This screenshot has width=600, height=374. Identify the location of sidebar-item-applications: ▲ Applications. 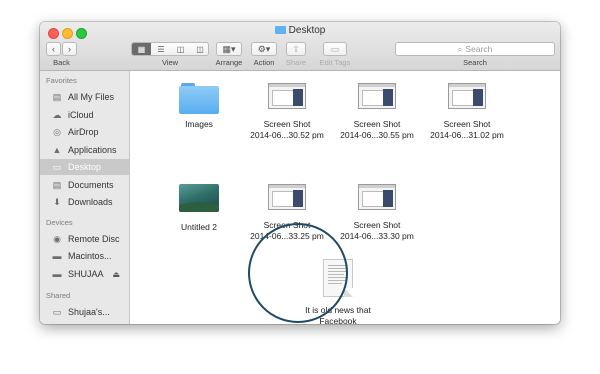
(84, 150).